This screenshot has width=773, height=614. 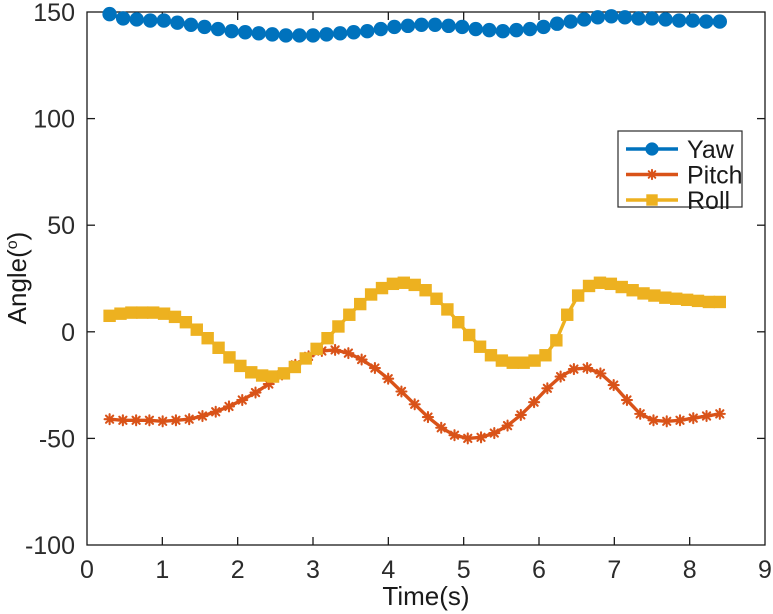 I want to click on y-tick-label: 0, so click(x=68, y=333).